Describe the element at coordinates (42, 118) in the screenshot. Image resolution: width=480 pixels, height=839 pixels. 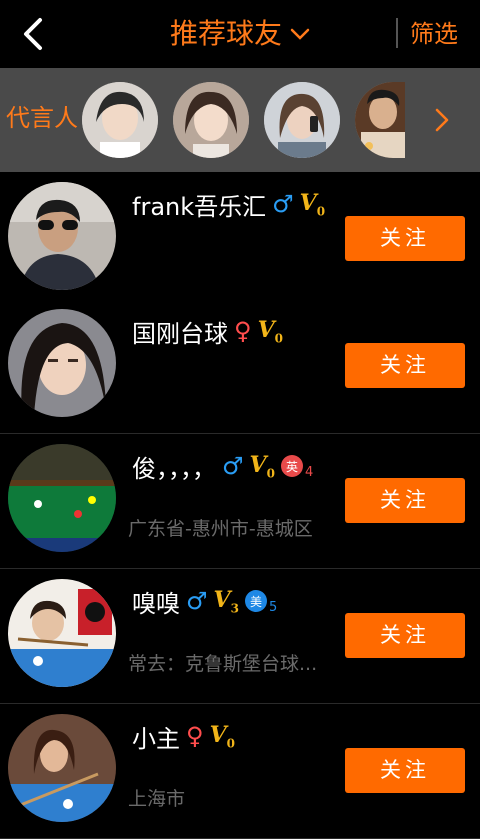
I see `spokesperson-label: 代言人` at that location.